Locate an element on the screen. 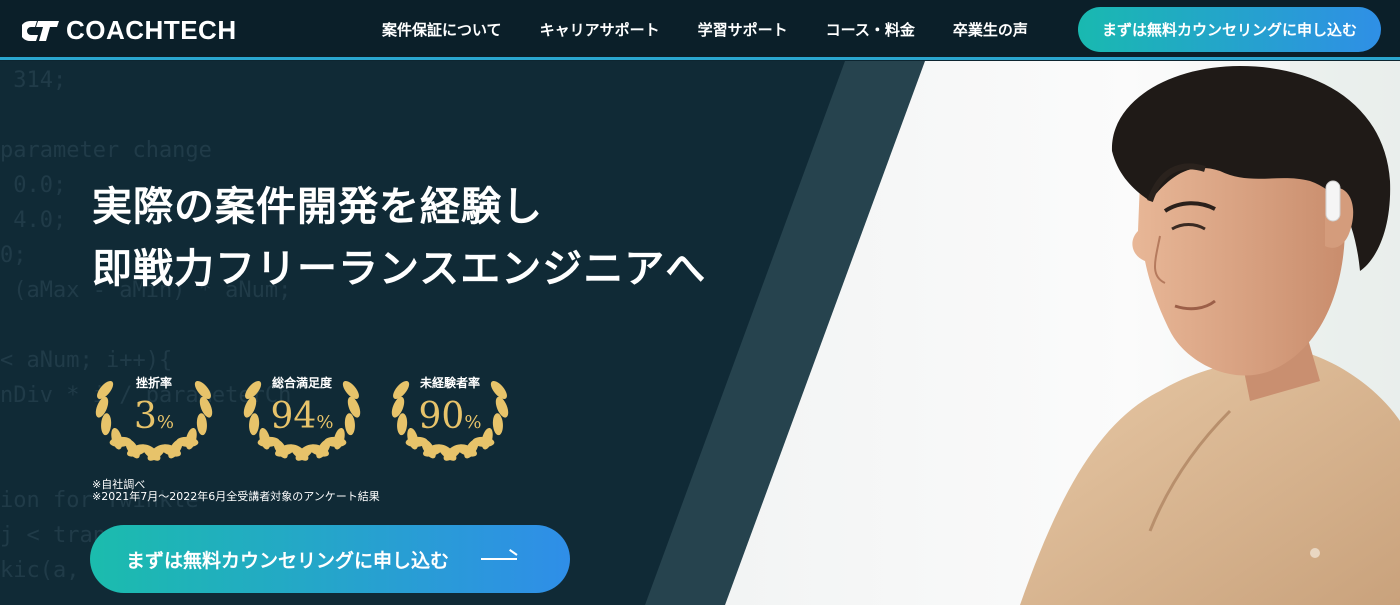 The width and height of the screenshot is (1400, 605). award-badges: 挫折率 3% 総合満足度 94% 未経験者率 90% is located at coordinates (302, 404).